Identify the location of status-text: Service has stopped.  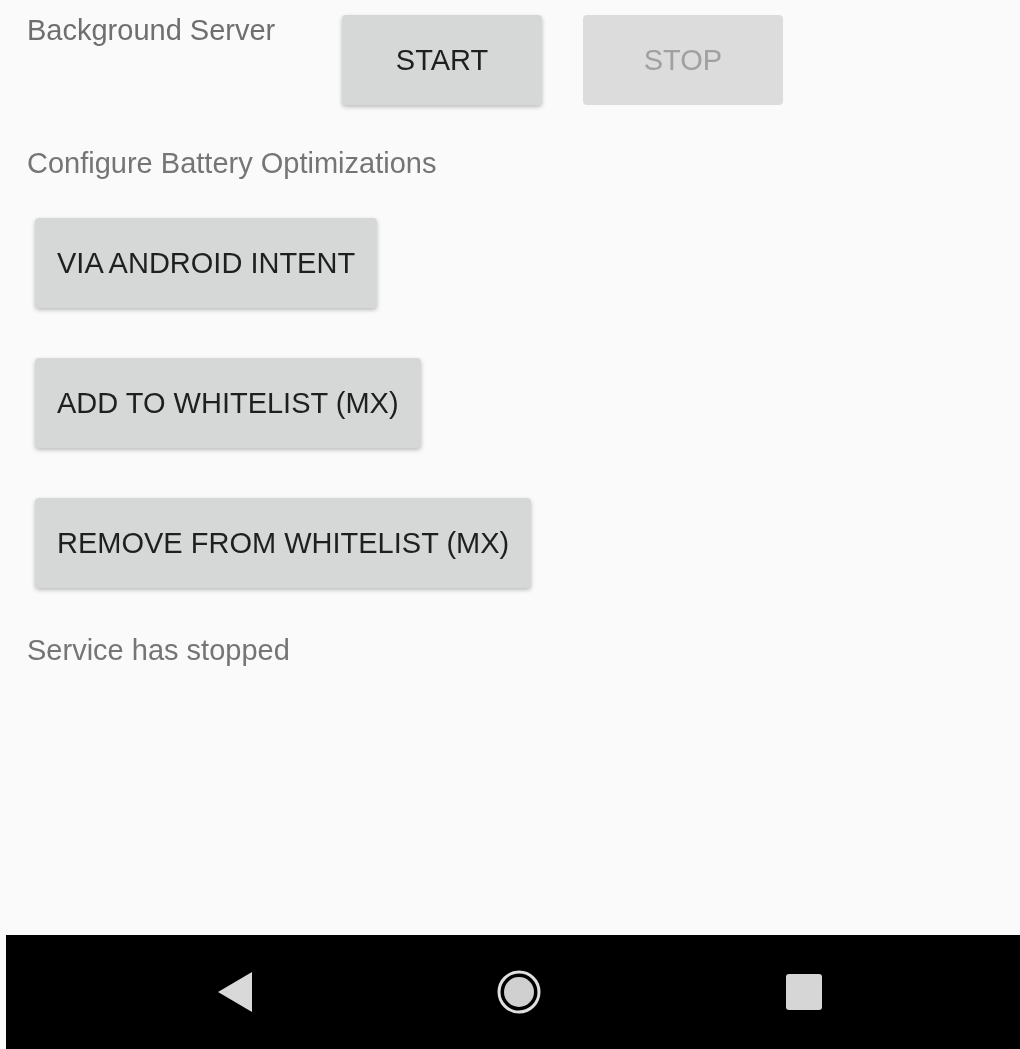
(159, 650).